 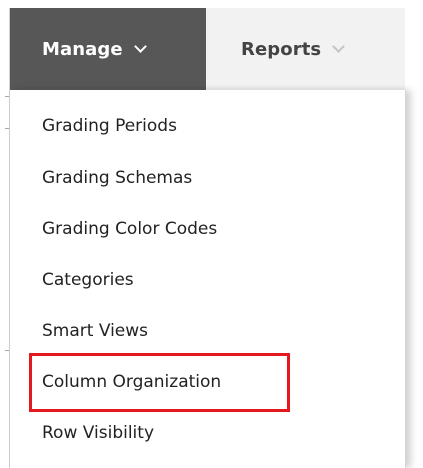 I want to click on manage-menu-label: Manage, so click(x=82, y=49).